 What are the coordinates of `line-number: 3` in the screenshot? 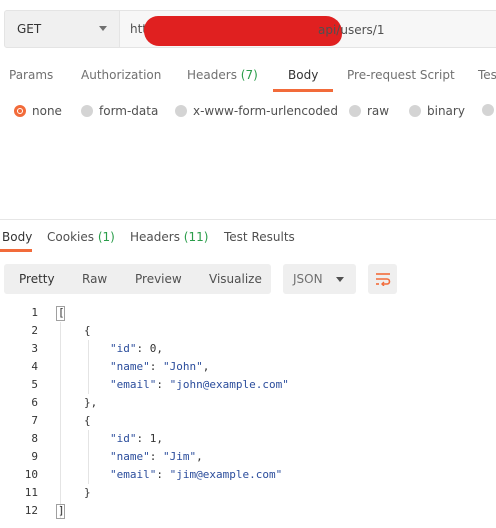 It's located at (34, 348).